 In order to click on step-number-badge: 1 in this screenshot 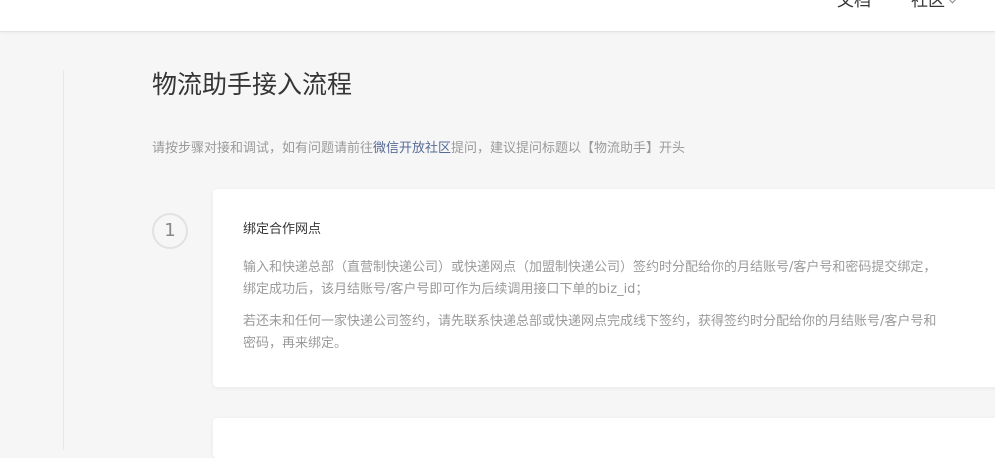, I will do `click(170, 231)`.